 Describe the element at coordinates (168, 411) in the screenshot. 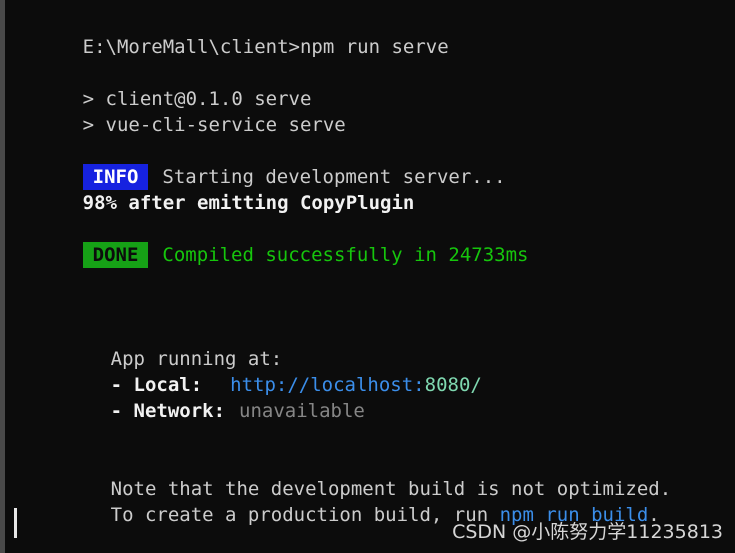

I see `network-label: - Network:` at that location.